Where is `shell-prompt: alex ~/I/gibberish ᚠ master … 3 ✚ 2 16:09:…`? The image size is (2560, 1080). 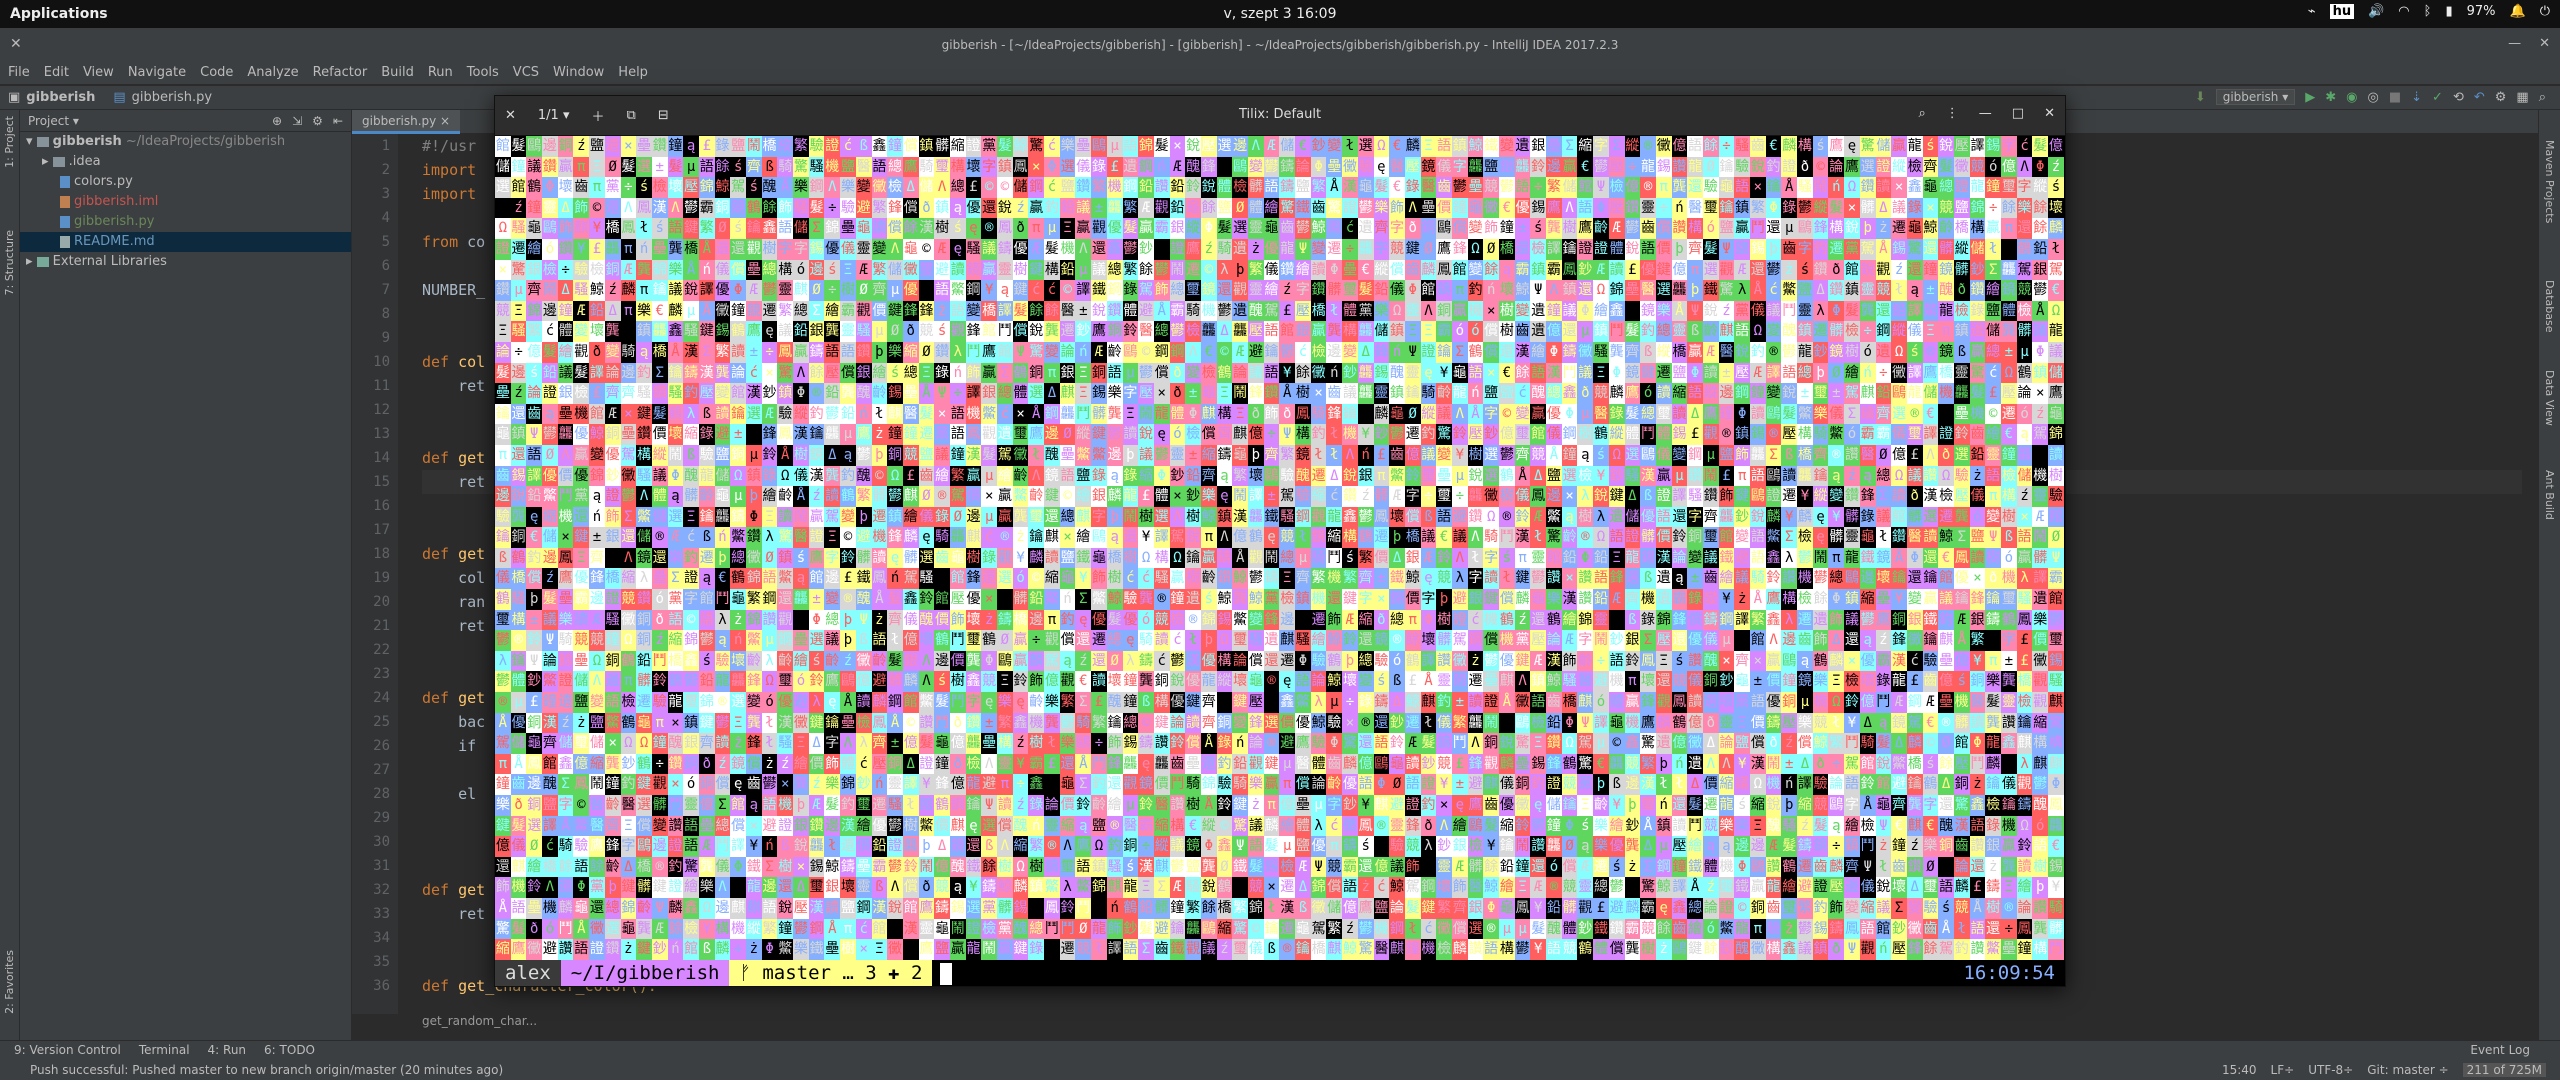 shell-prompt: alex ~/I/gibberish ᚠ master … 3 ✚ 2 16:09:… is located at coordinates (1280, 973).